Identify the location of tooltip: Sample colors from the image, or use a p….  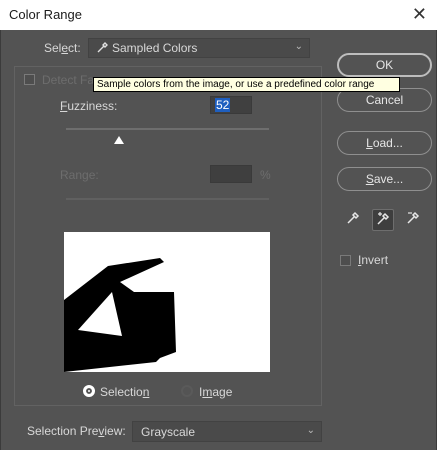
(246, 84).